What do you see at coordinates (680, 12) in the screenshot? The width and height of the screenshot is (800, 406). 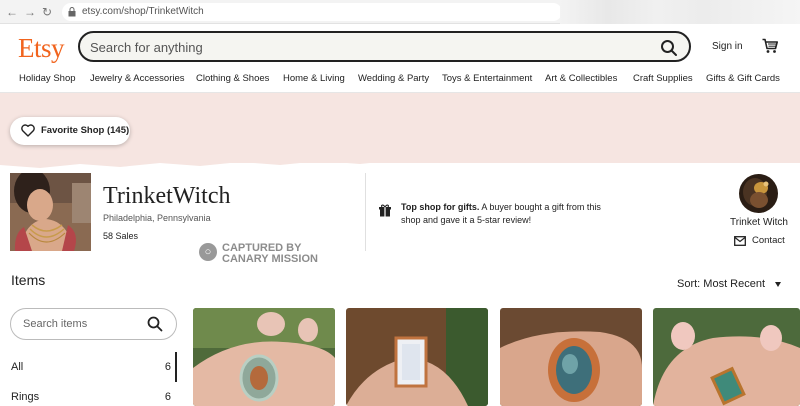 I see `blurred-toolbar-area` at bounding box center [680, 12].